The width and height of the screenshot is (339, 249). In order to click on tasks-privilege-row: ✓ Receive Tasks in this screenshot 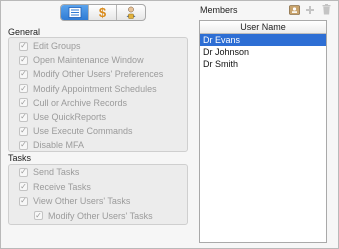, I will do `click(55, 187)`.